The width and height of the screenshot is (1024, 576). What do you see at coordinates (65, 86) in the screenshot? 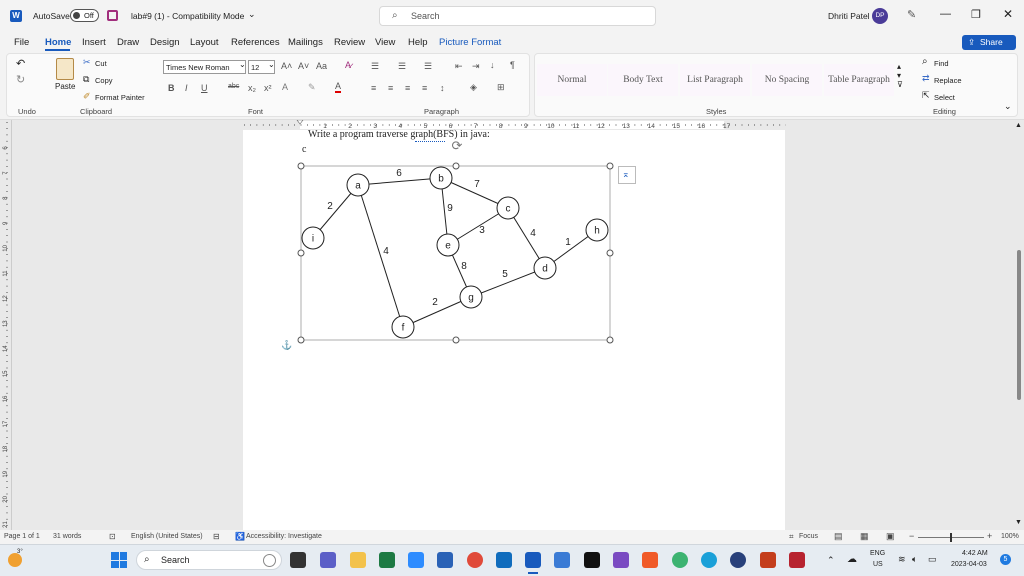
I see `paste-button: Paste` at bounding box center [65, 86].